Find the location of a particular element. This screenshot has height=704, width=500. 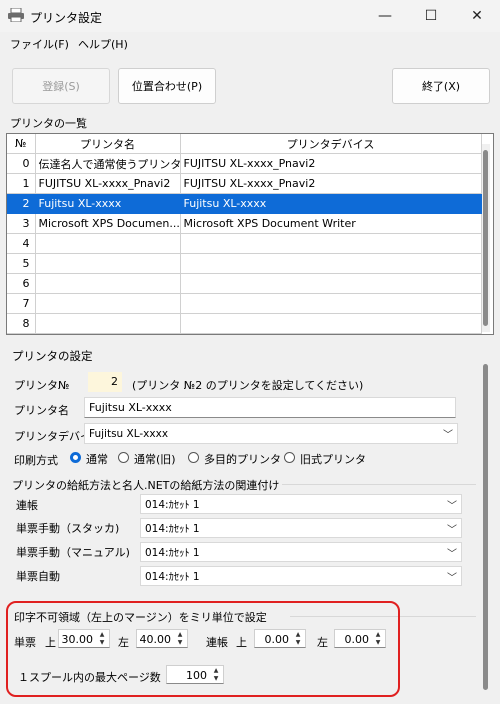

table-row: 7 is located at coordinates (244, 303).